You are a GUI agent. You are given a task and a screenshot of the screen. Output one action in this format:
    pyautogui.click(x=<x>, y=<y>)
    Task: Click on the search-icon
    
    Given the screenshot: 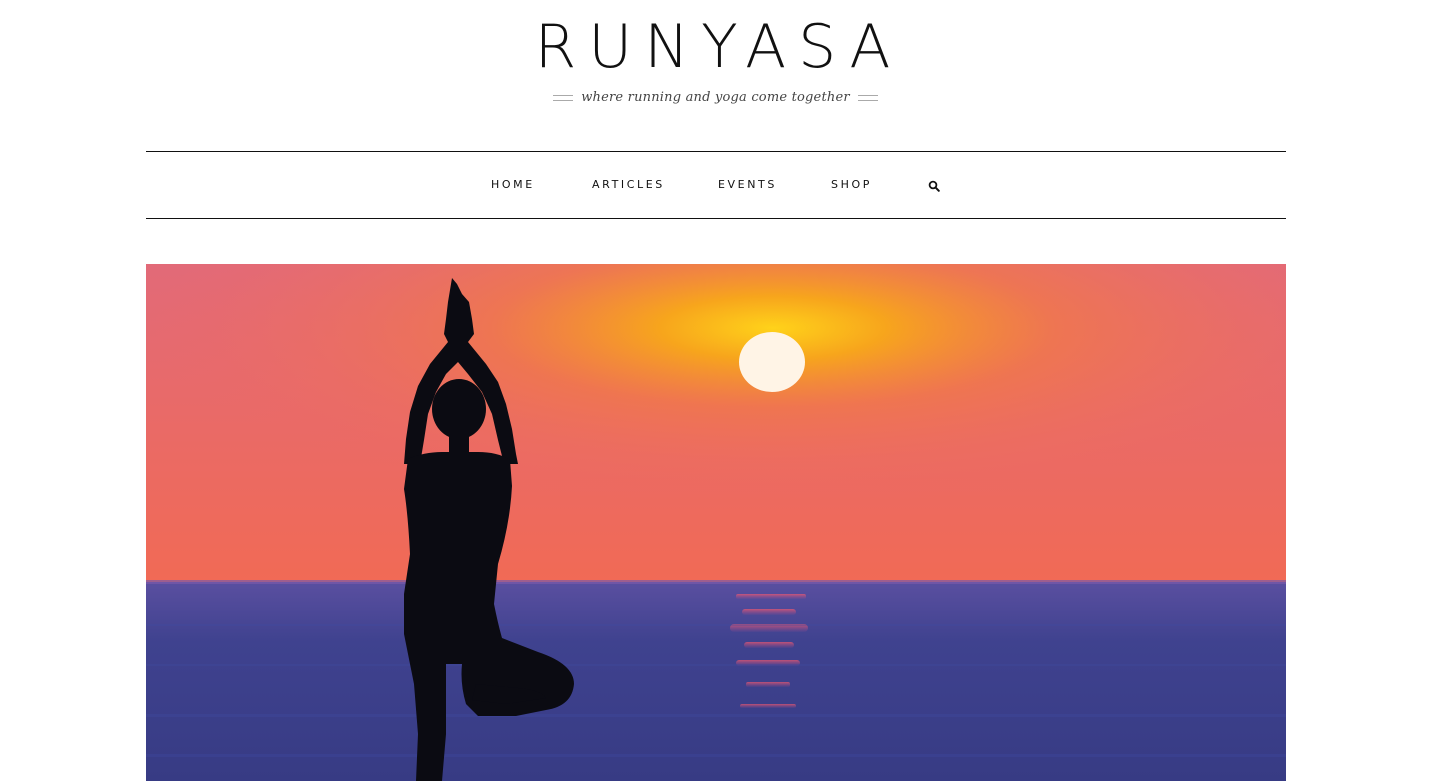 What is the action you would take?
    pyautogui.click(x=934, y=185)
    